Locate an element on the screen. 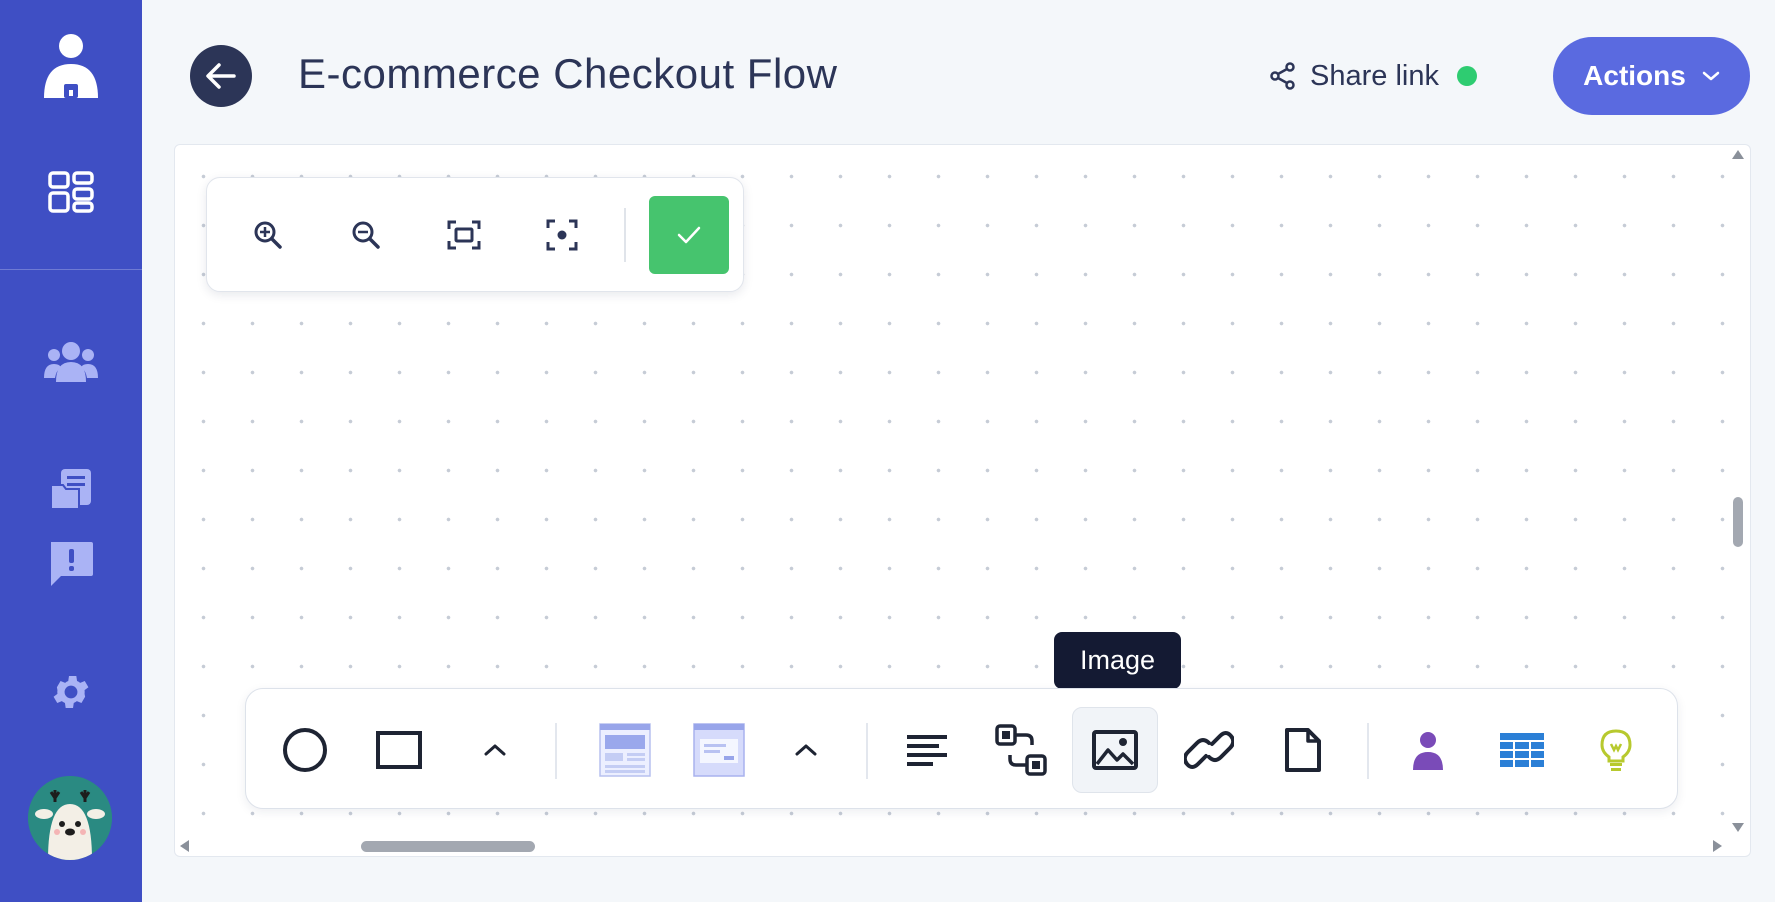 The width and height of the screenshot is (1775, 902). center-focus-icon is located at coordinates (562, 235).